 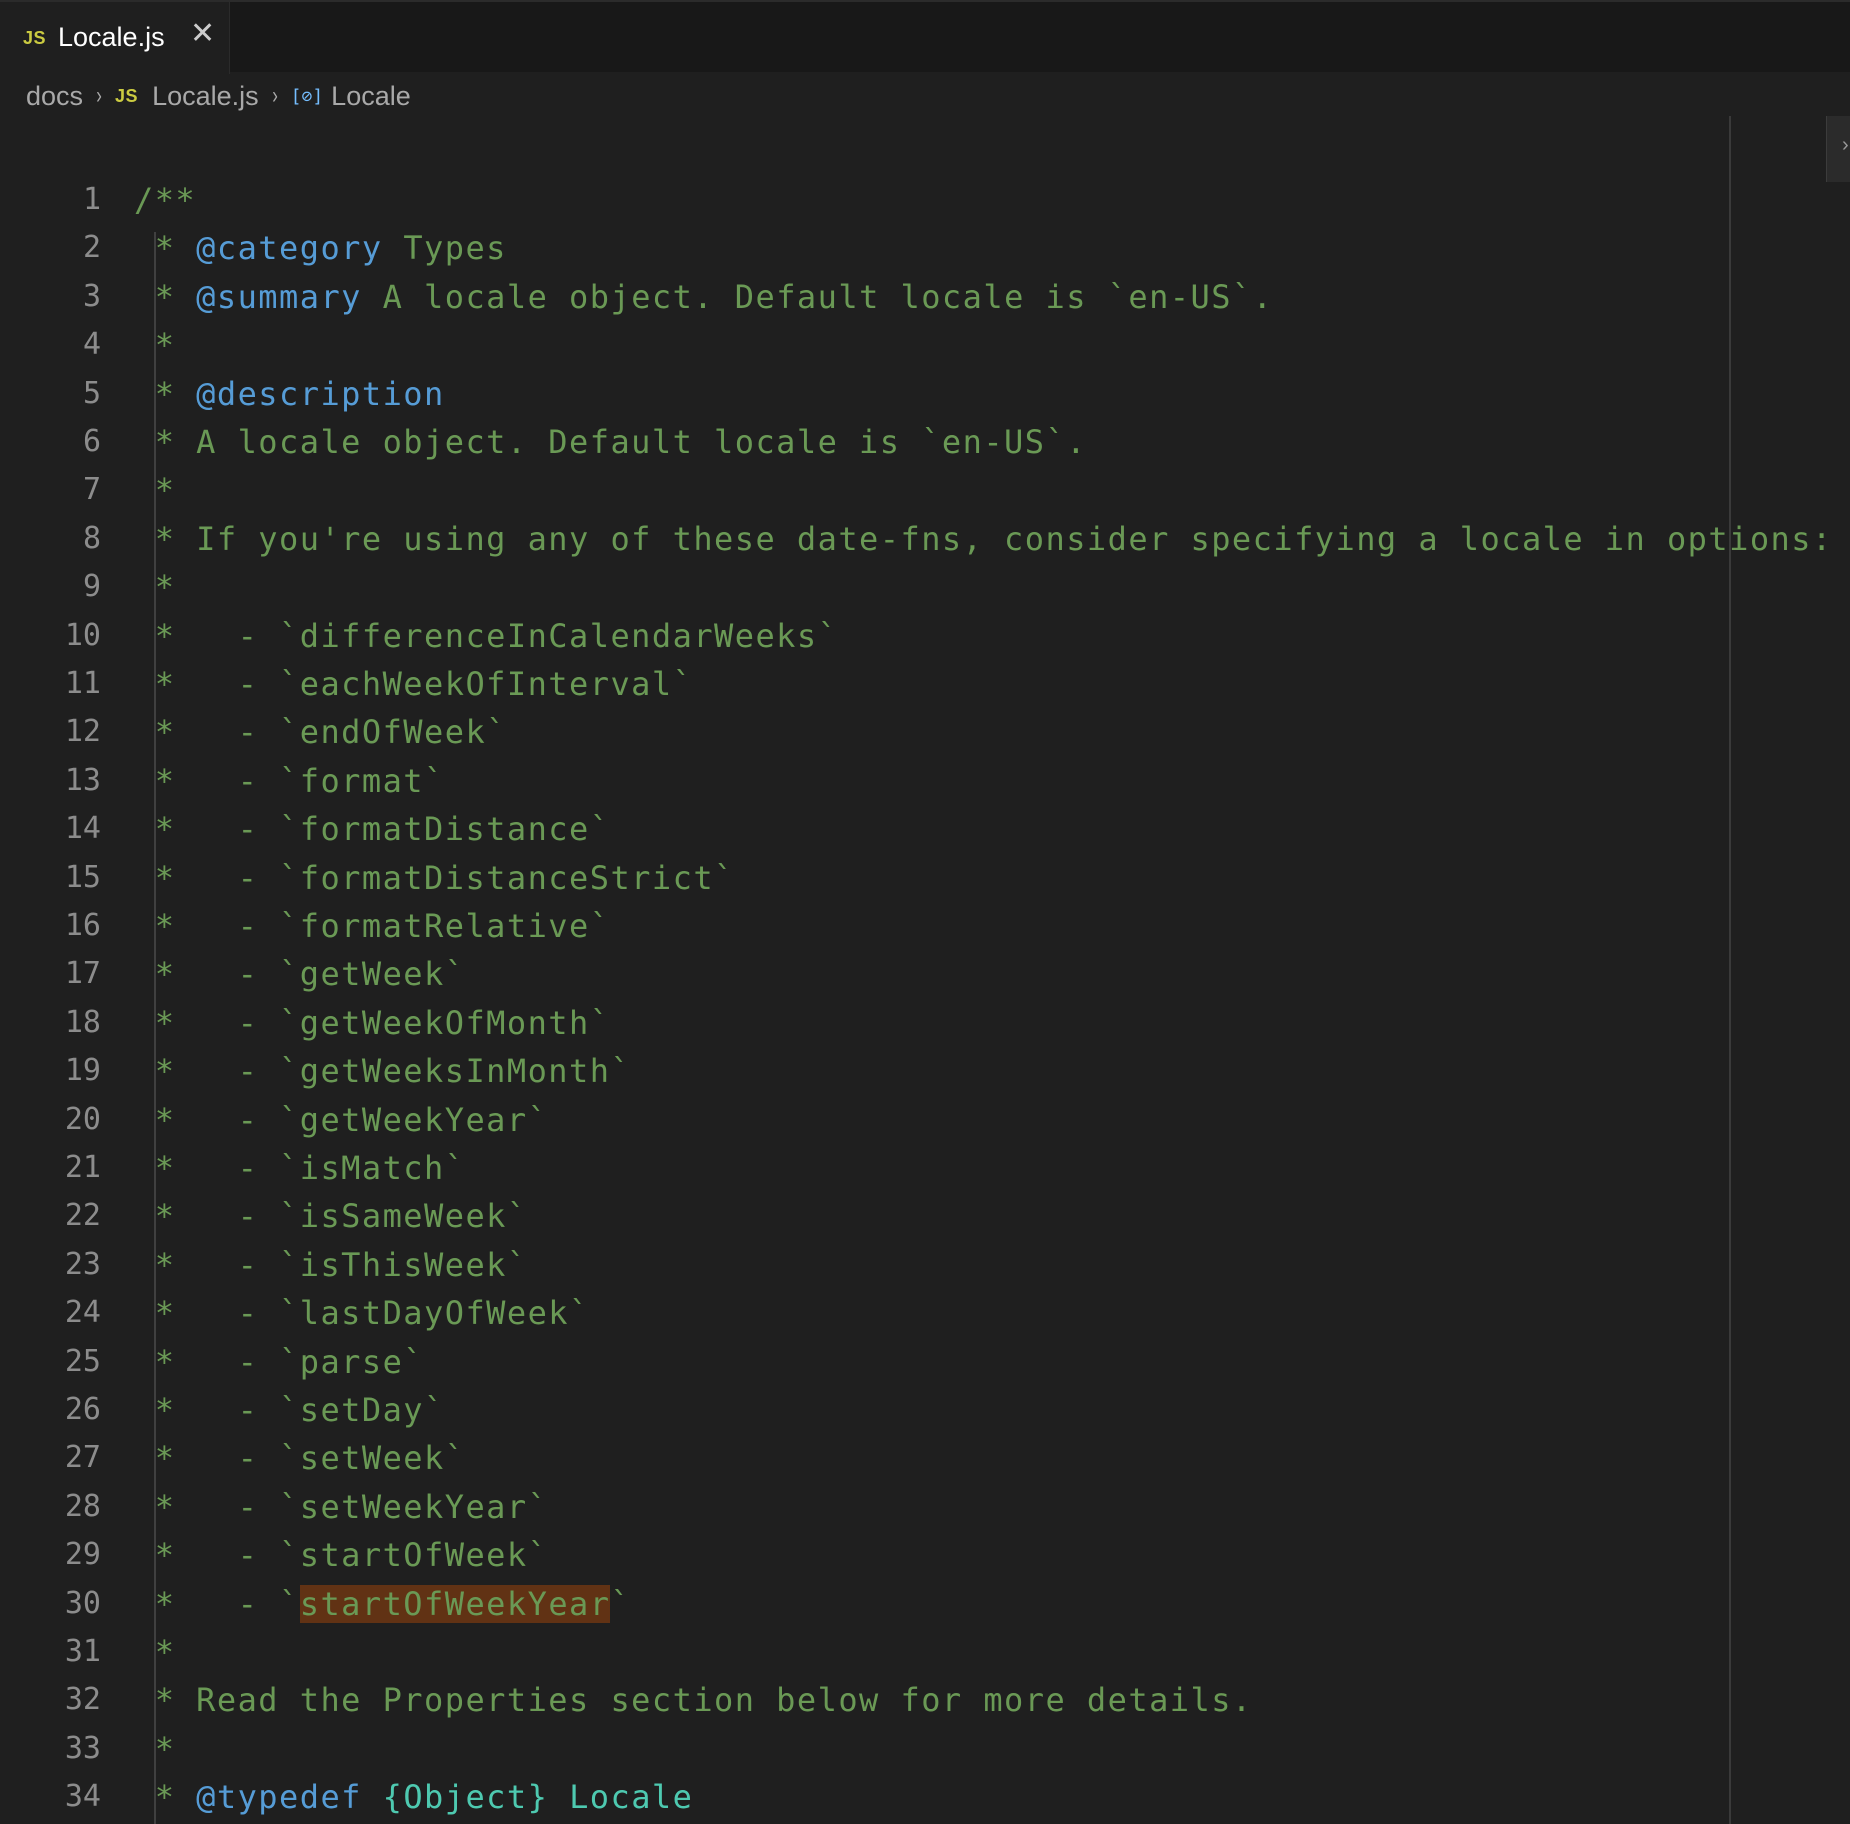 What do you see at coordinates (372, 1022) in the screenshot?
I see `code-token: * - `getWeekOfMonth`` at bounding box center [372, 1022].